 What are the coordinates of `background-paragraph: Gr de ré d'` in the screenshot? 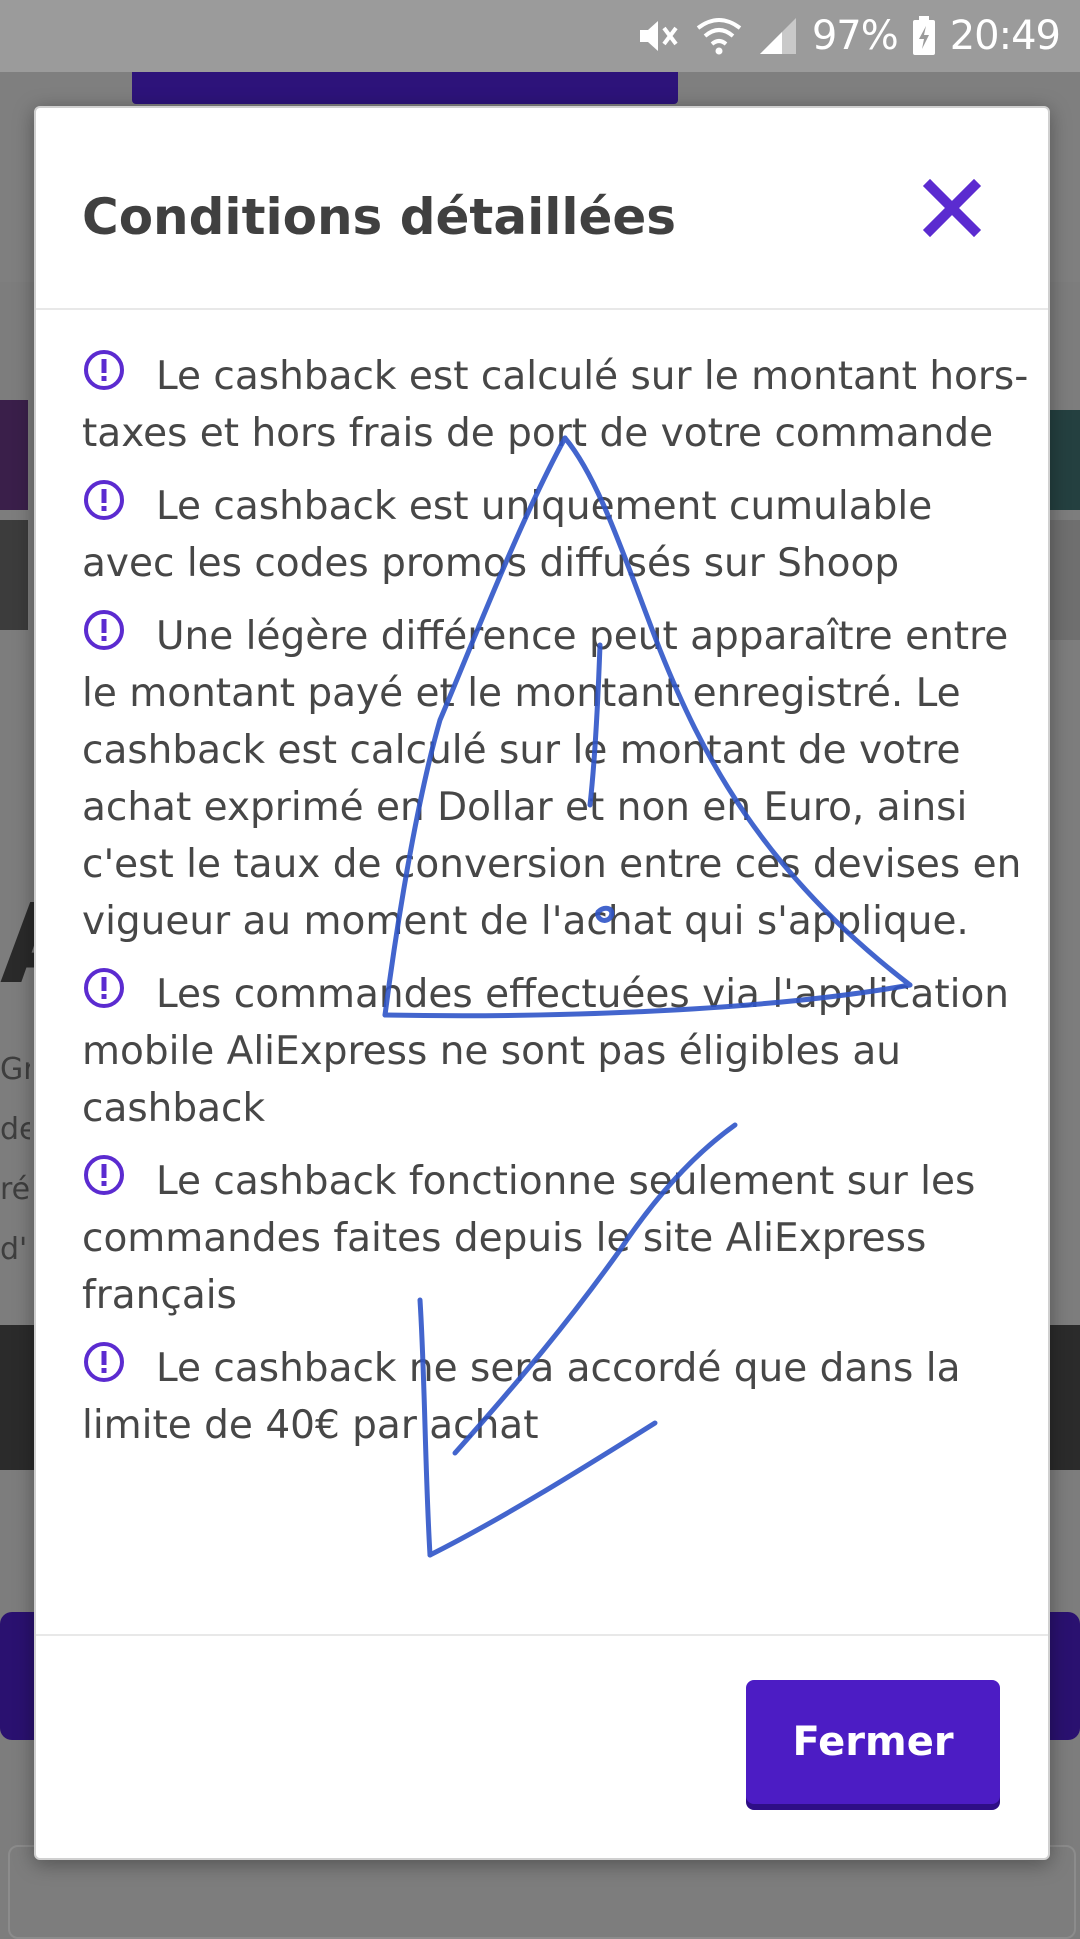 It's located at (15, 1160).